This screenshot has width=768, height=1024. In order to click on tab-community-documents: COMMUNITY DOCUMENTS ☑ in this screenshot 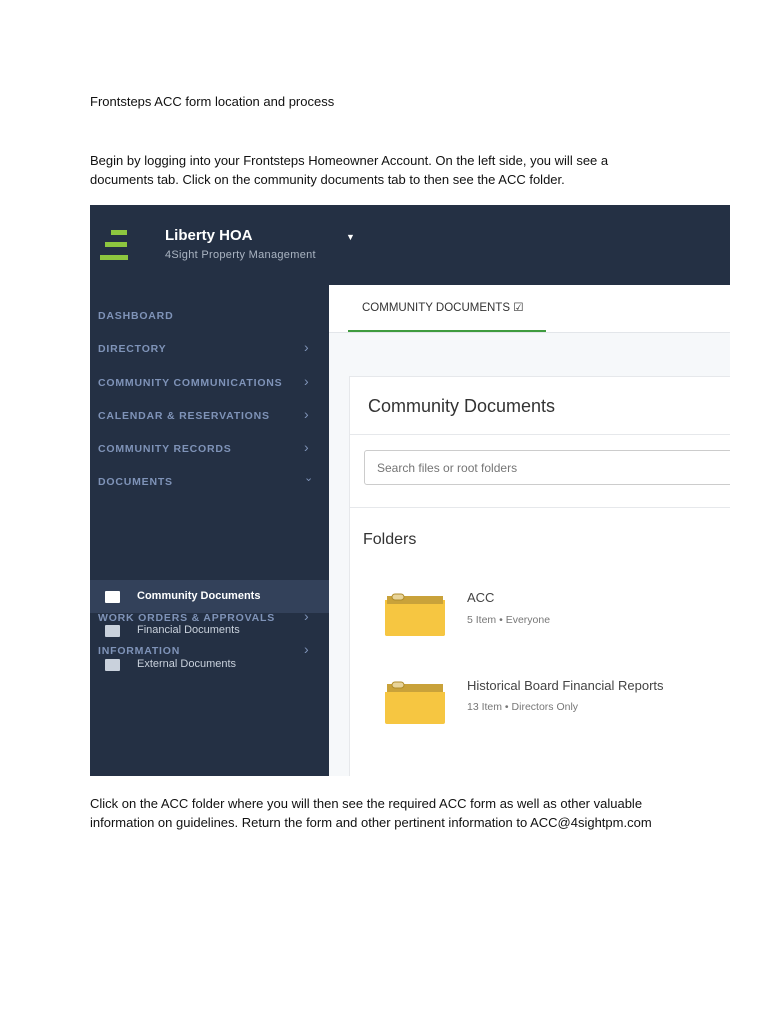, I will do `click(443, 307)`.